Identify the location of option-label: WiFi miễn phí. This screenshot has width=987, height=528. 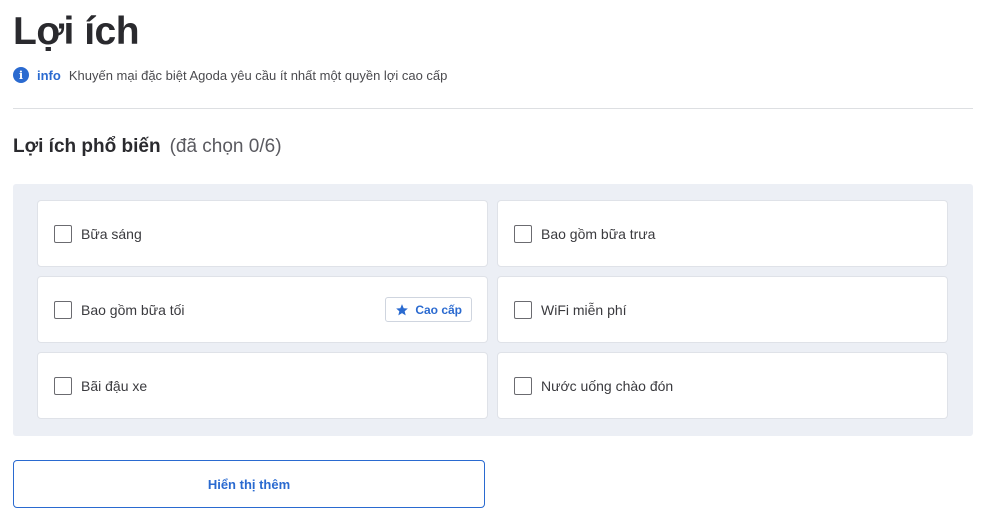
(584, 309).